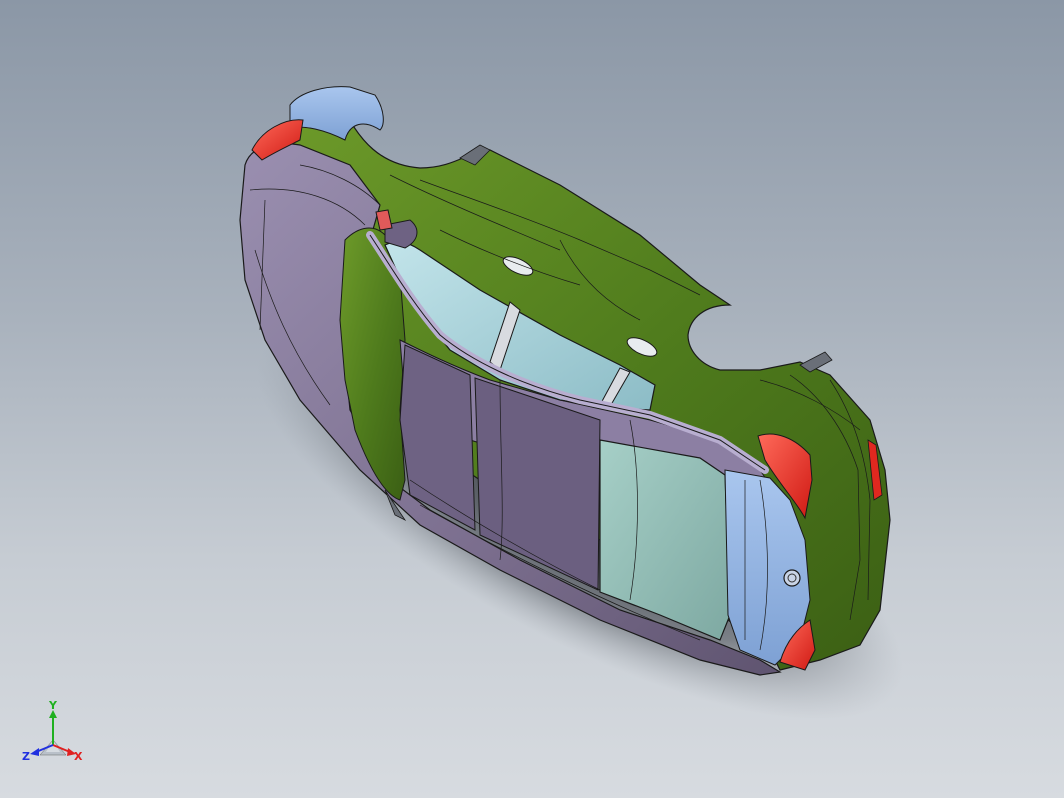  Describe the element at coordinates (53, 706) in the screenshot. I see `y-axis-label: Y` at that location.